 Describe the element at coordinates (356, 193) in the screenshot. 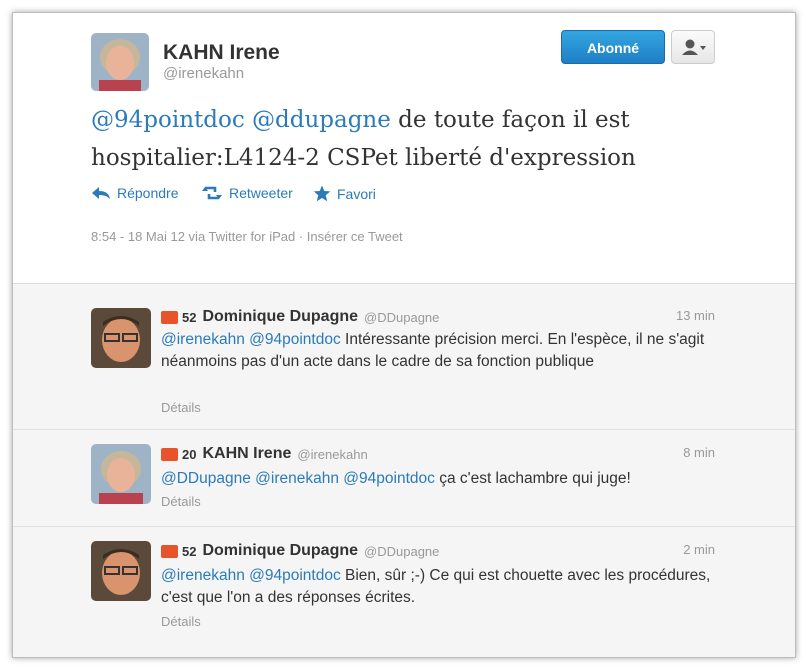

I see `favorite-label: Favori` at that location.